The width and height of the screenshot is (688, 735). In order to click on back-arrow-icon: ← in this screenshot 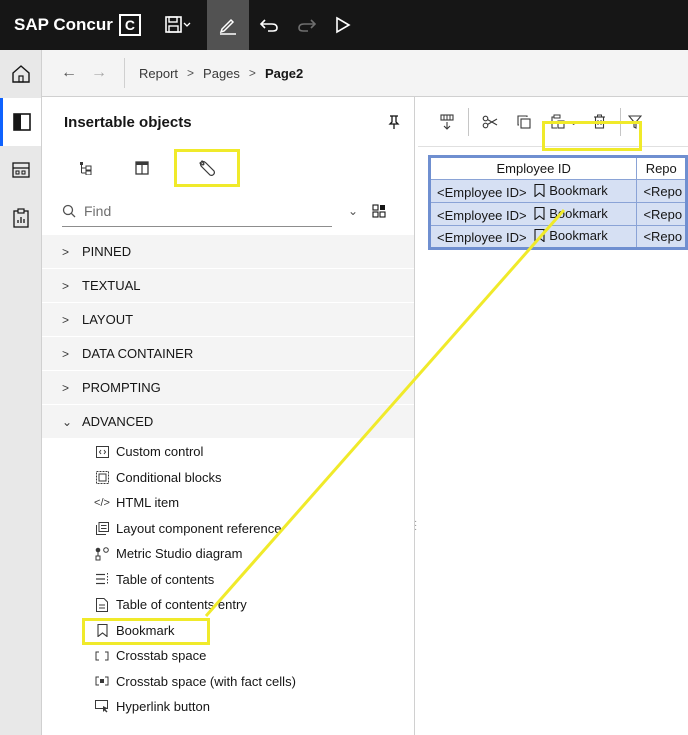, I will do `click(69, 73)`.